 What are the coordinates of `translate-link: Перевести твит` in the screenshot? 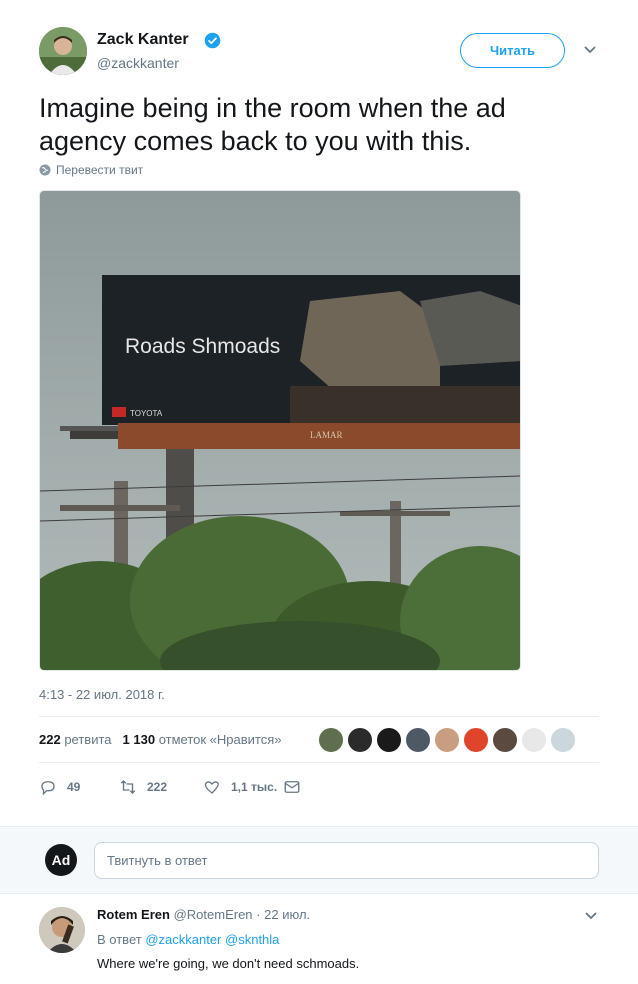 It's located at (91, 170).